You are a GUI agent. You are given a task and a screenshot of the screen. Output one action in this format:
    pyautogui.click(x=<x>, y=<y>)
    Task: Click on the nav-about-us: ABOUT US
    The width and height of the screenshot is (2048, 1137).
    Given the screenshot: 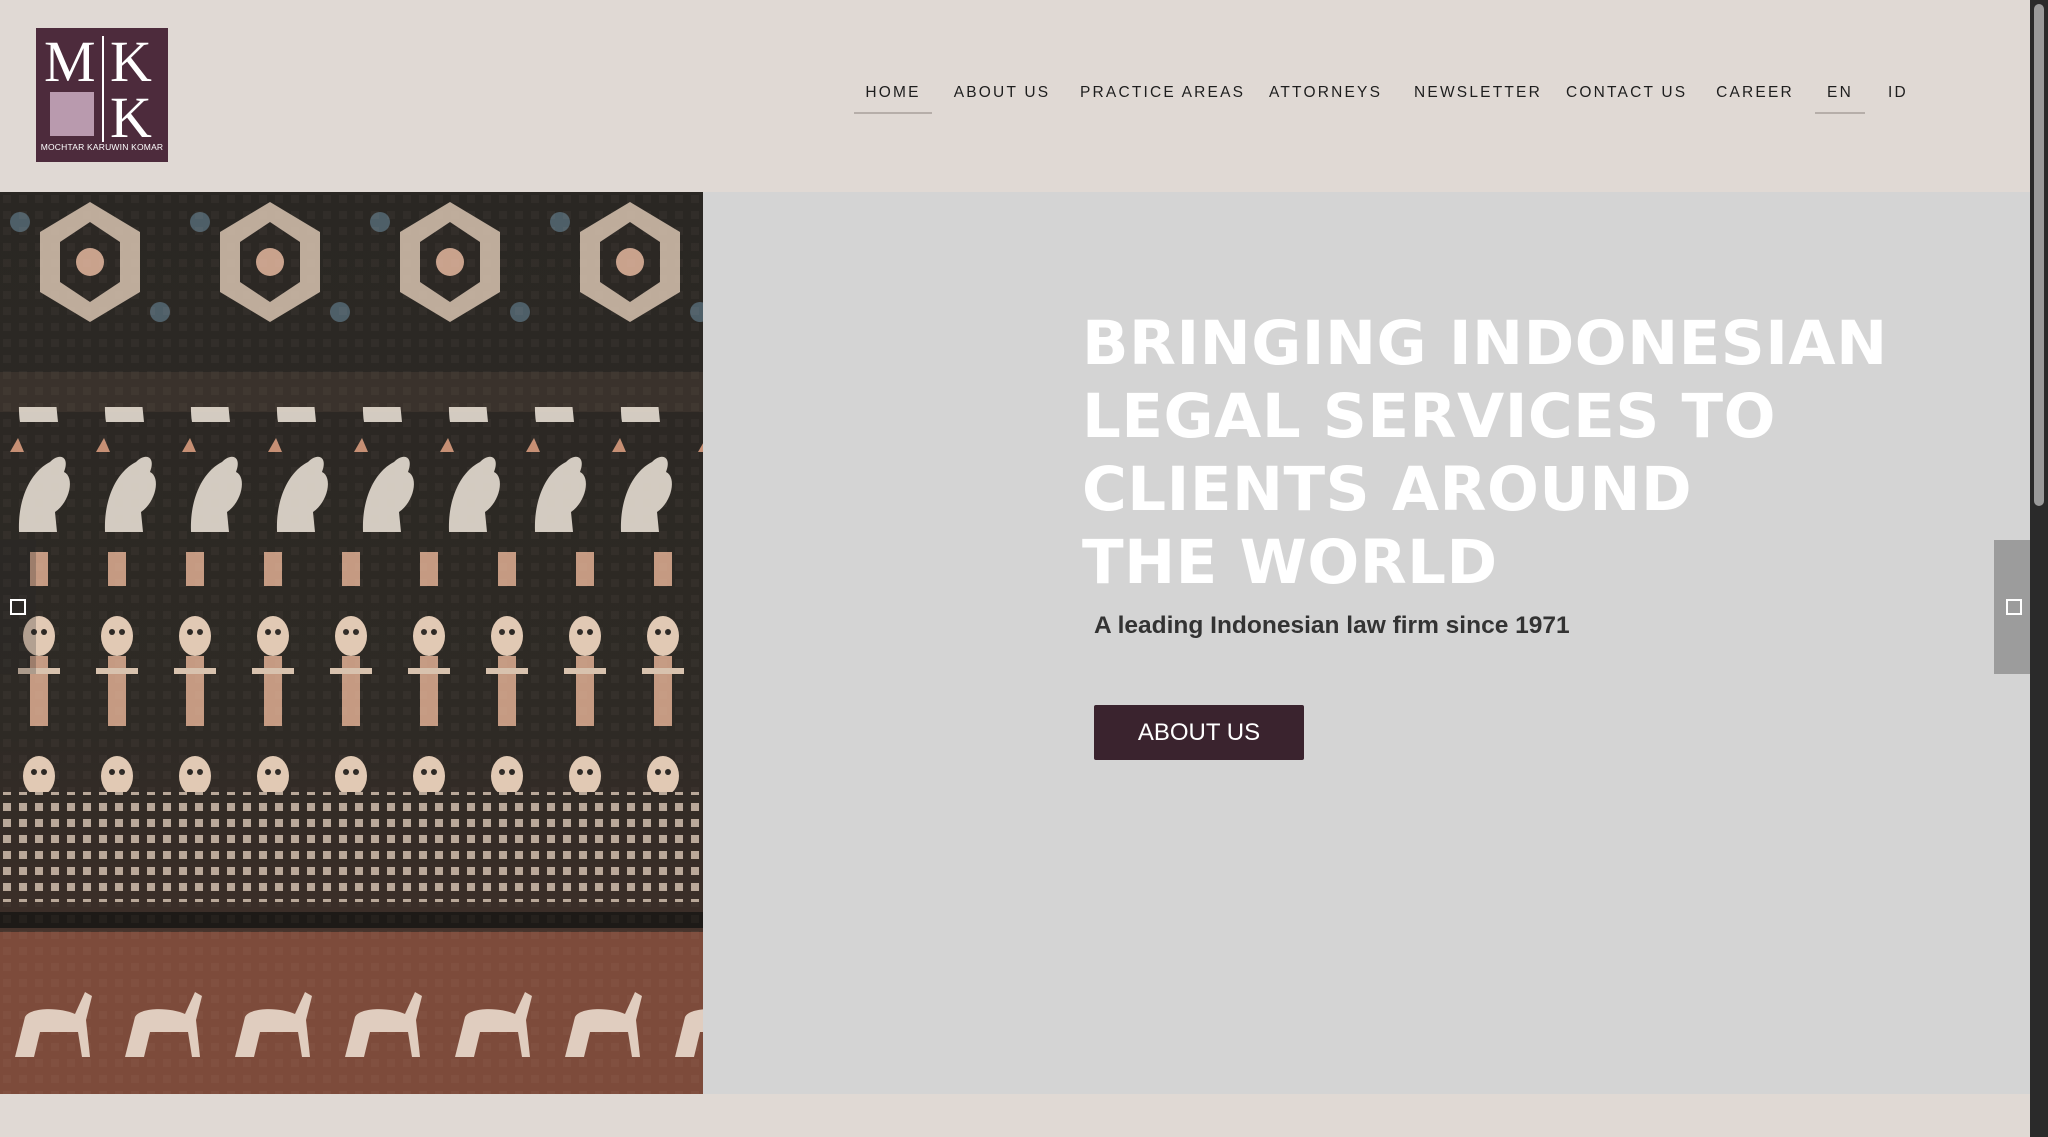 What is the action you would take?
    pyautogui.click(x=1002, y=96)
    